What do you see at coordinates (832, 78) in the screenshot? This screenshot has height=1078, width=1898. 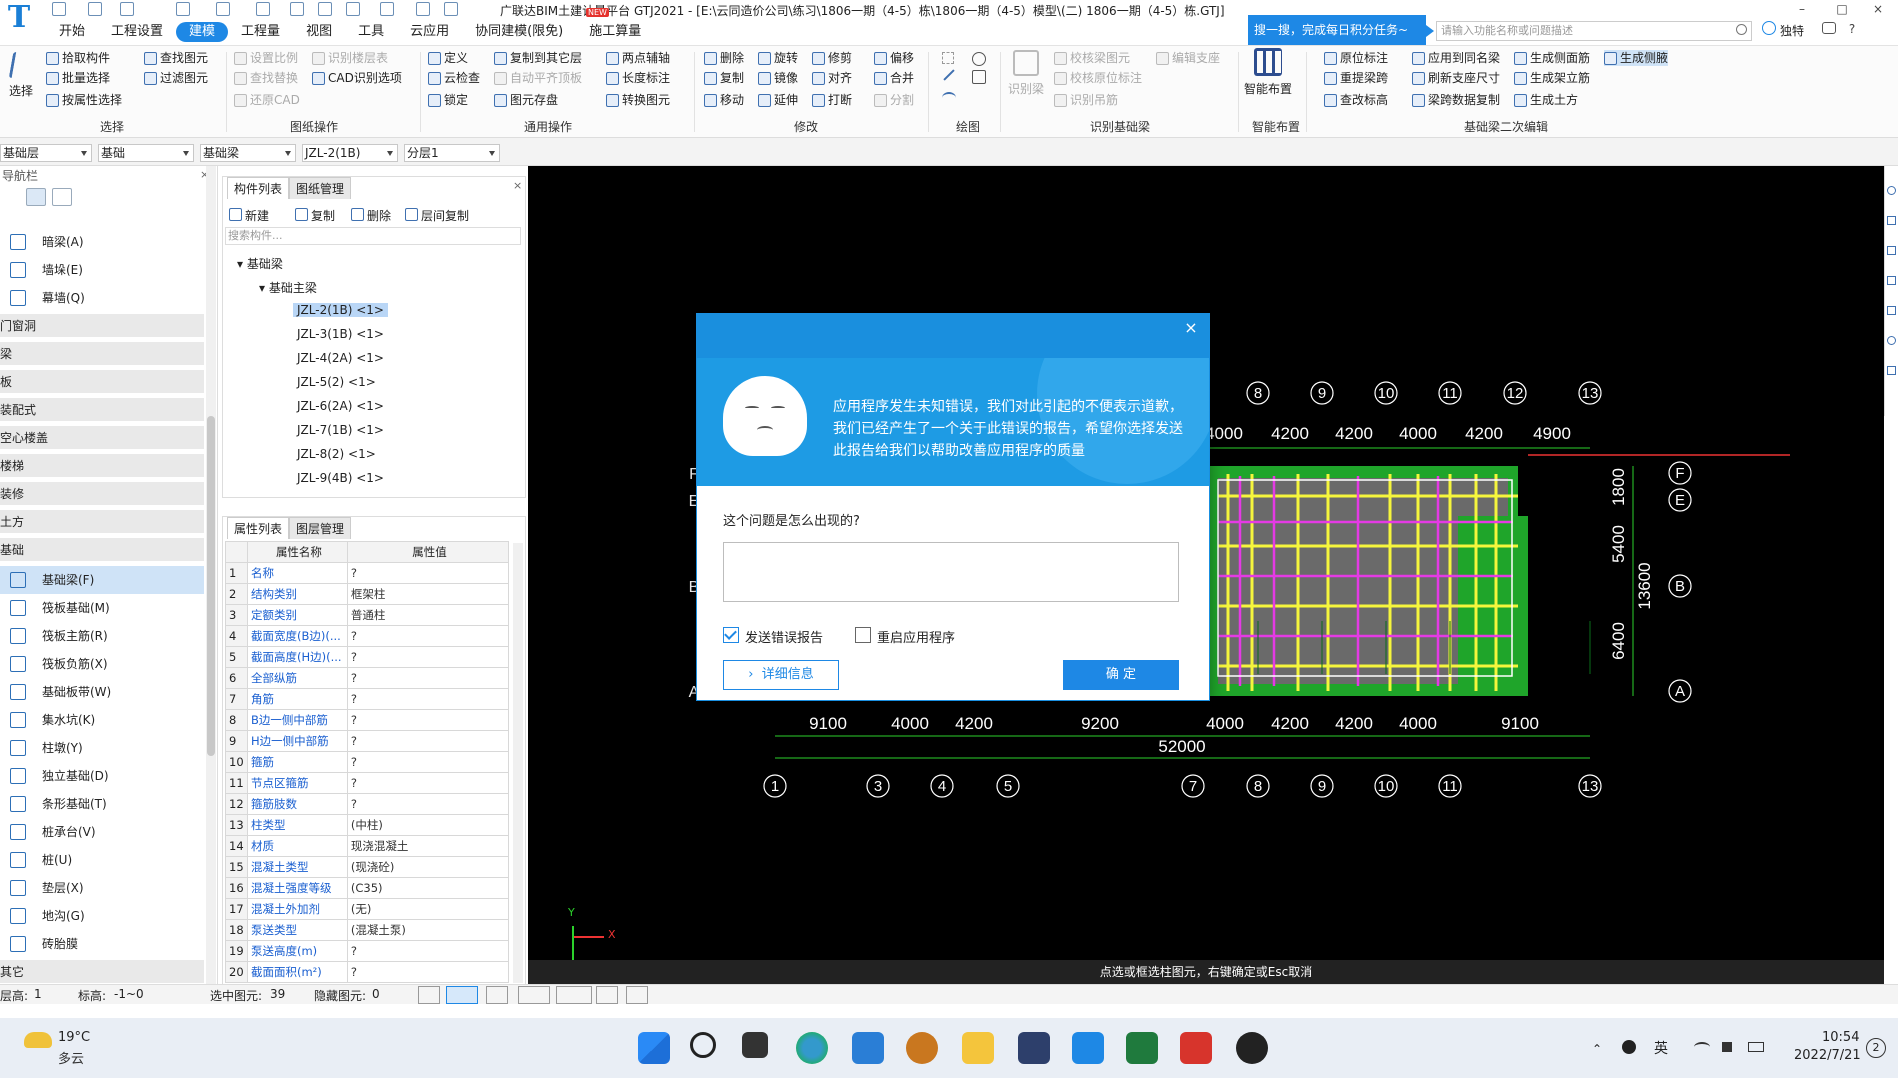 I see `align: 对齐` at bounding box center [832, 78].